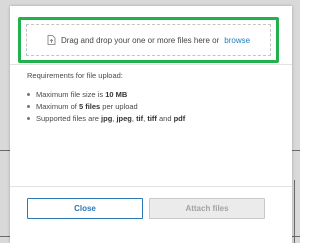 The height and width of the screenshot is (243, 320). What do you see at coordinates (207, 208) in the screenshot?
I see `attach-files-button: Attach files` at bounding box center [207, 208].